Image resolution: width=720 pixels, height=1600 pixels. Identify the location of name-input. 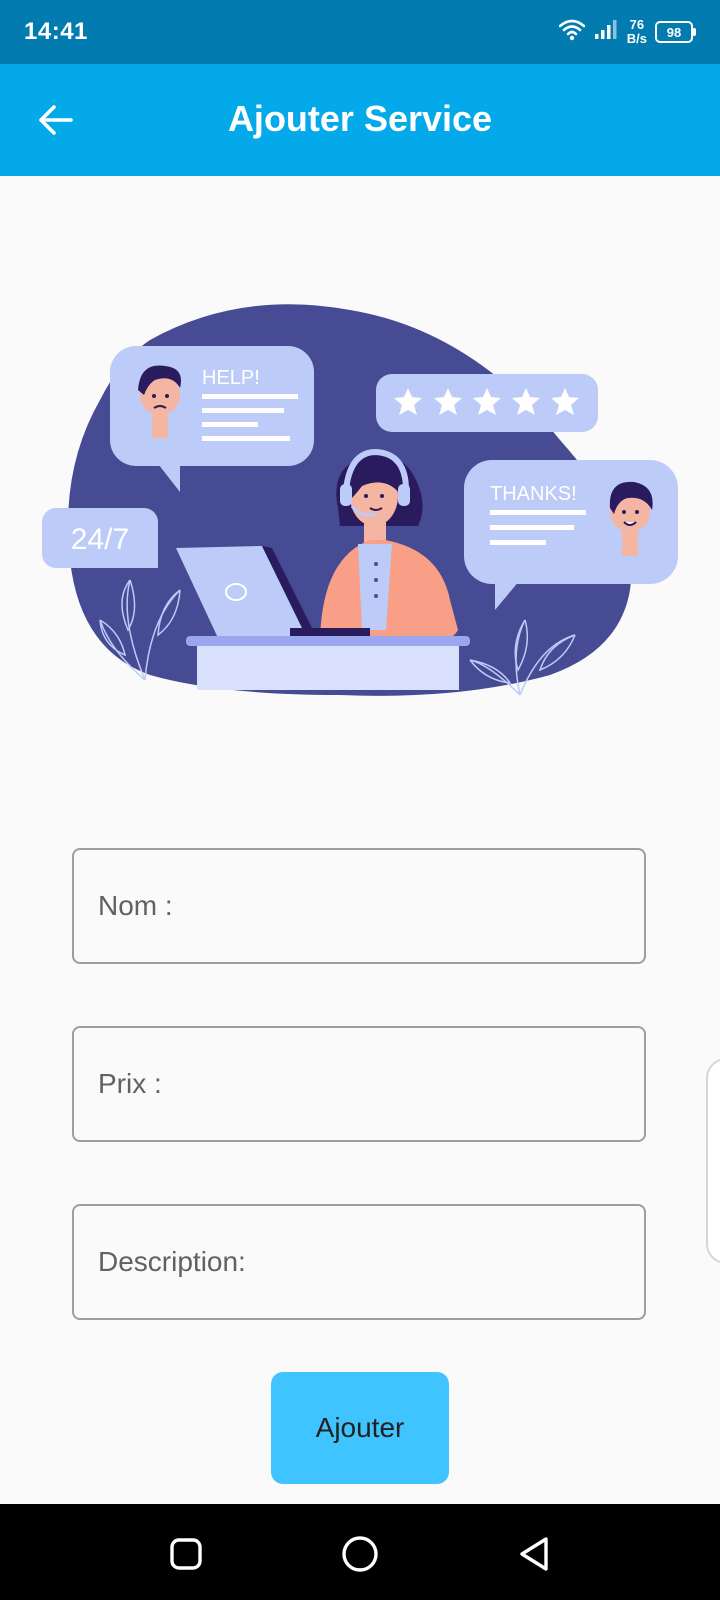
(359, 906).